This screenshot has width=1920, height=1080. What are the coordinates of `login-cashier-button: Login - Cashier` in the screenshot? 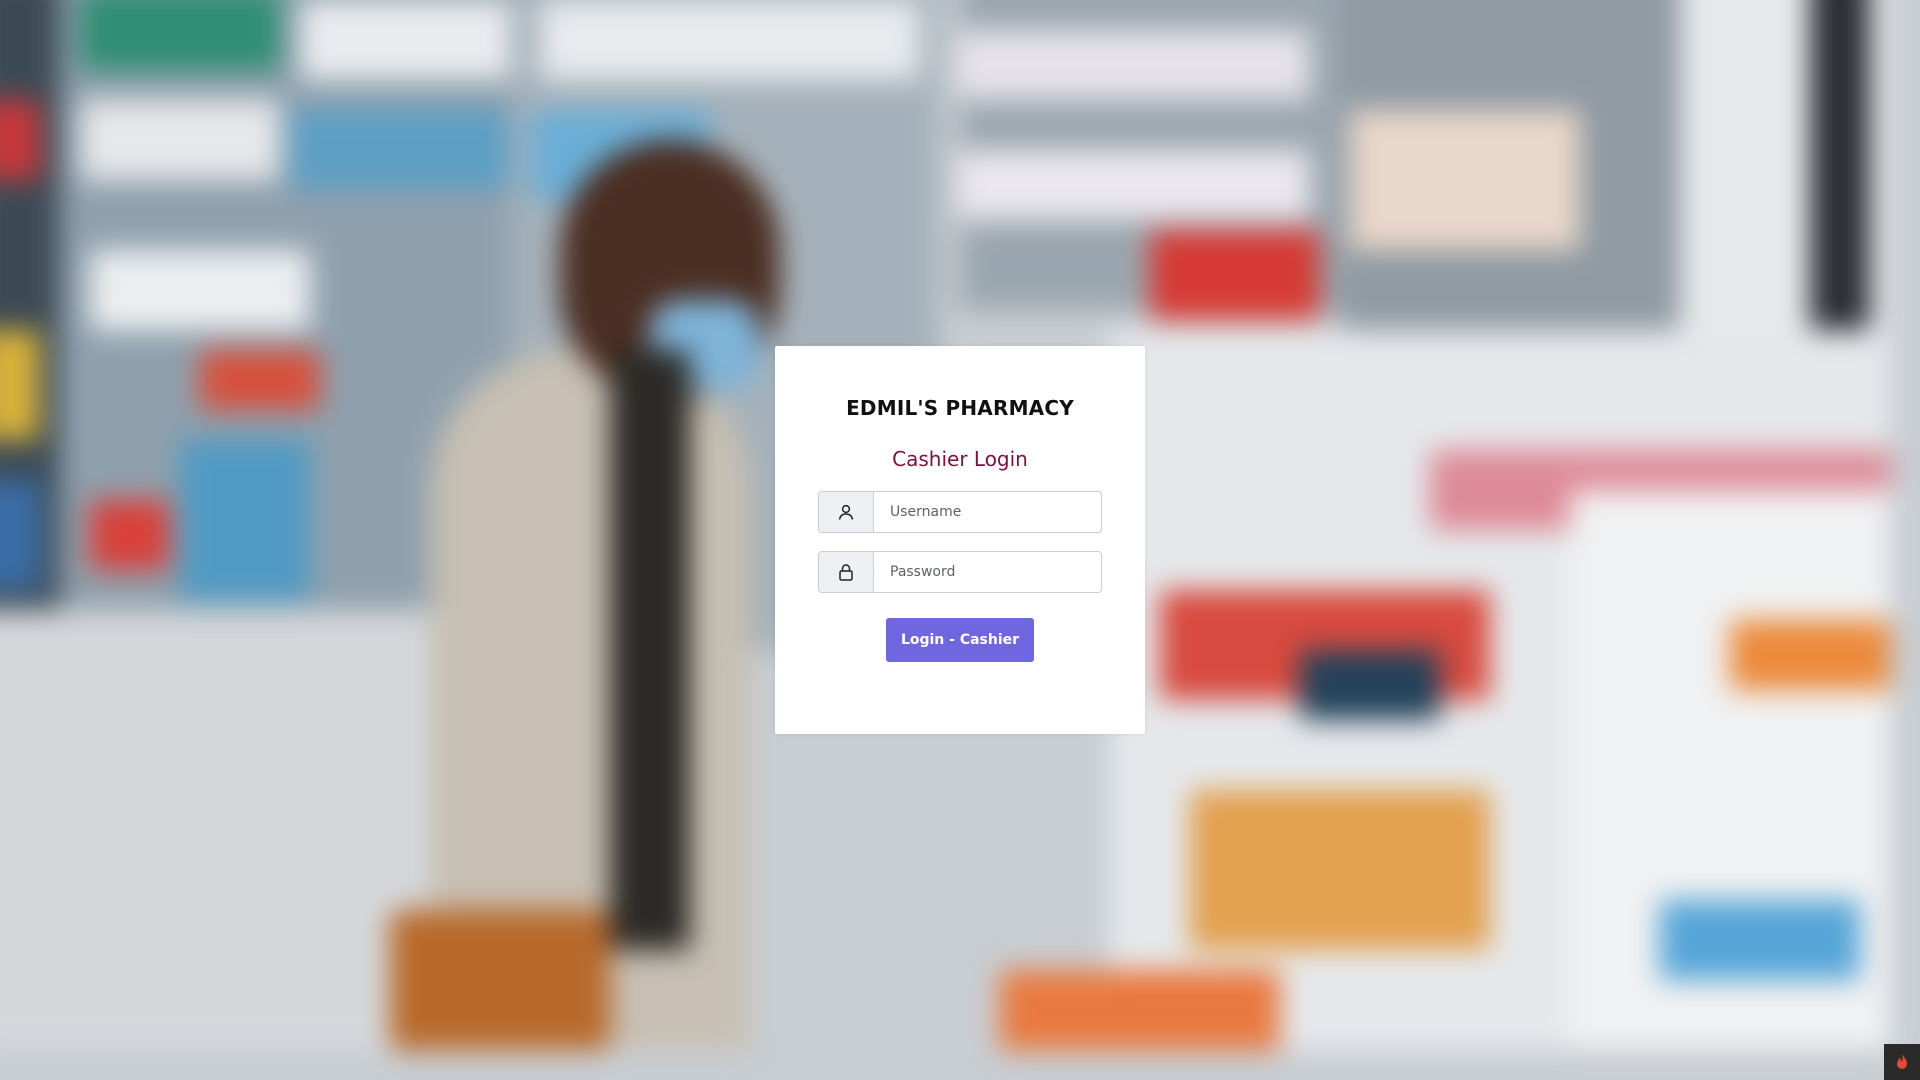 It's located at (960, 640).